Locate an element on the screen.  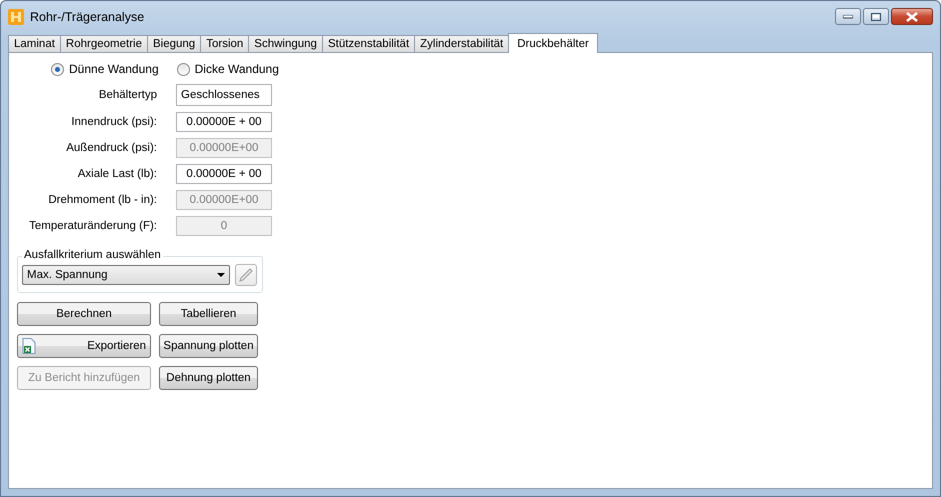
tab: Biegung is located at coordinates (174, 43).